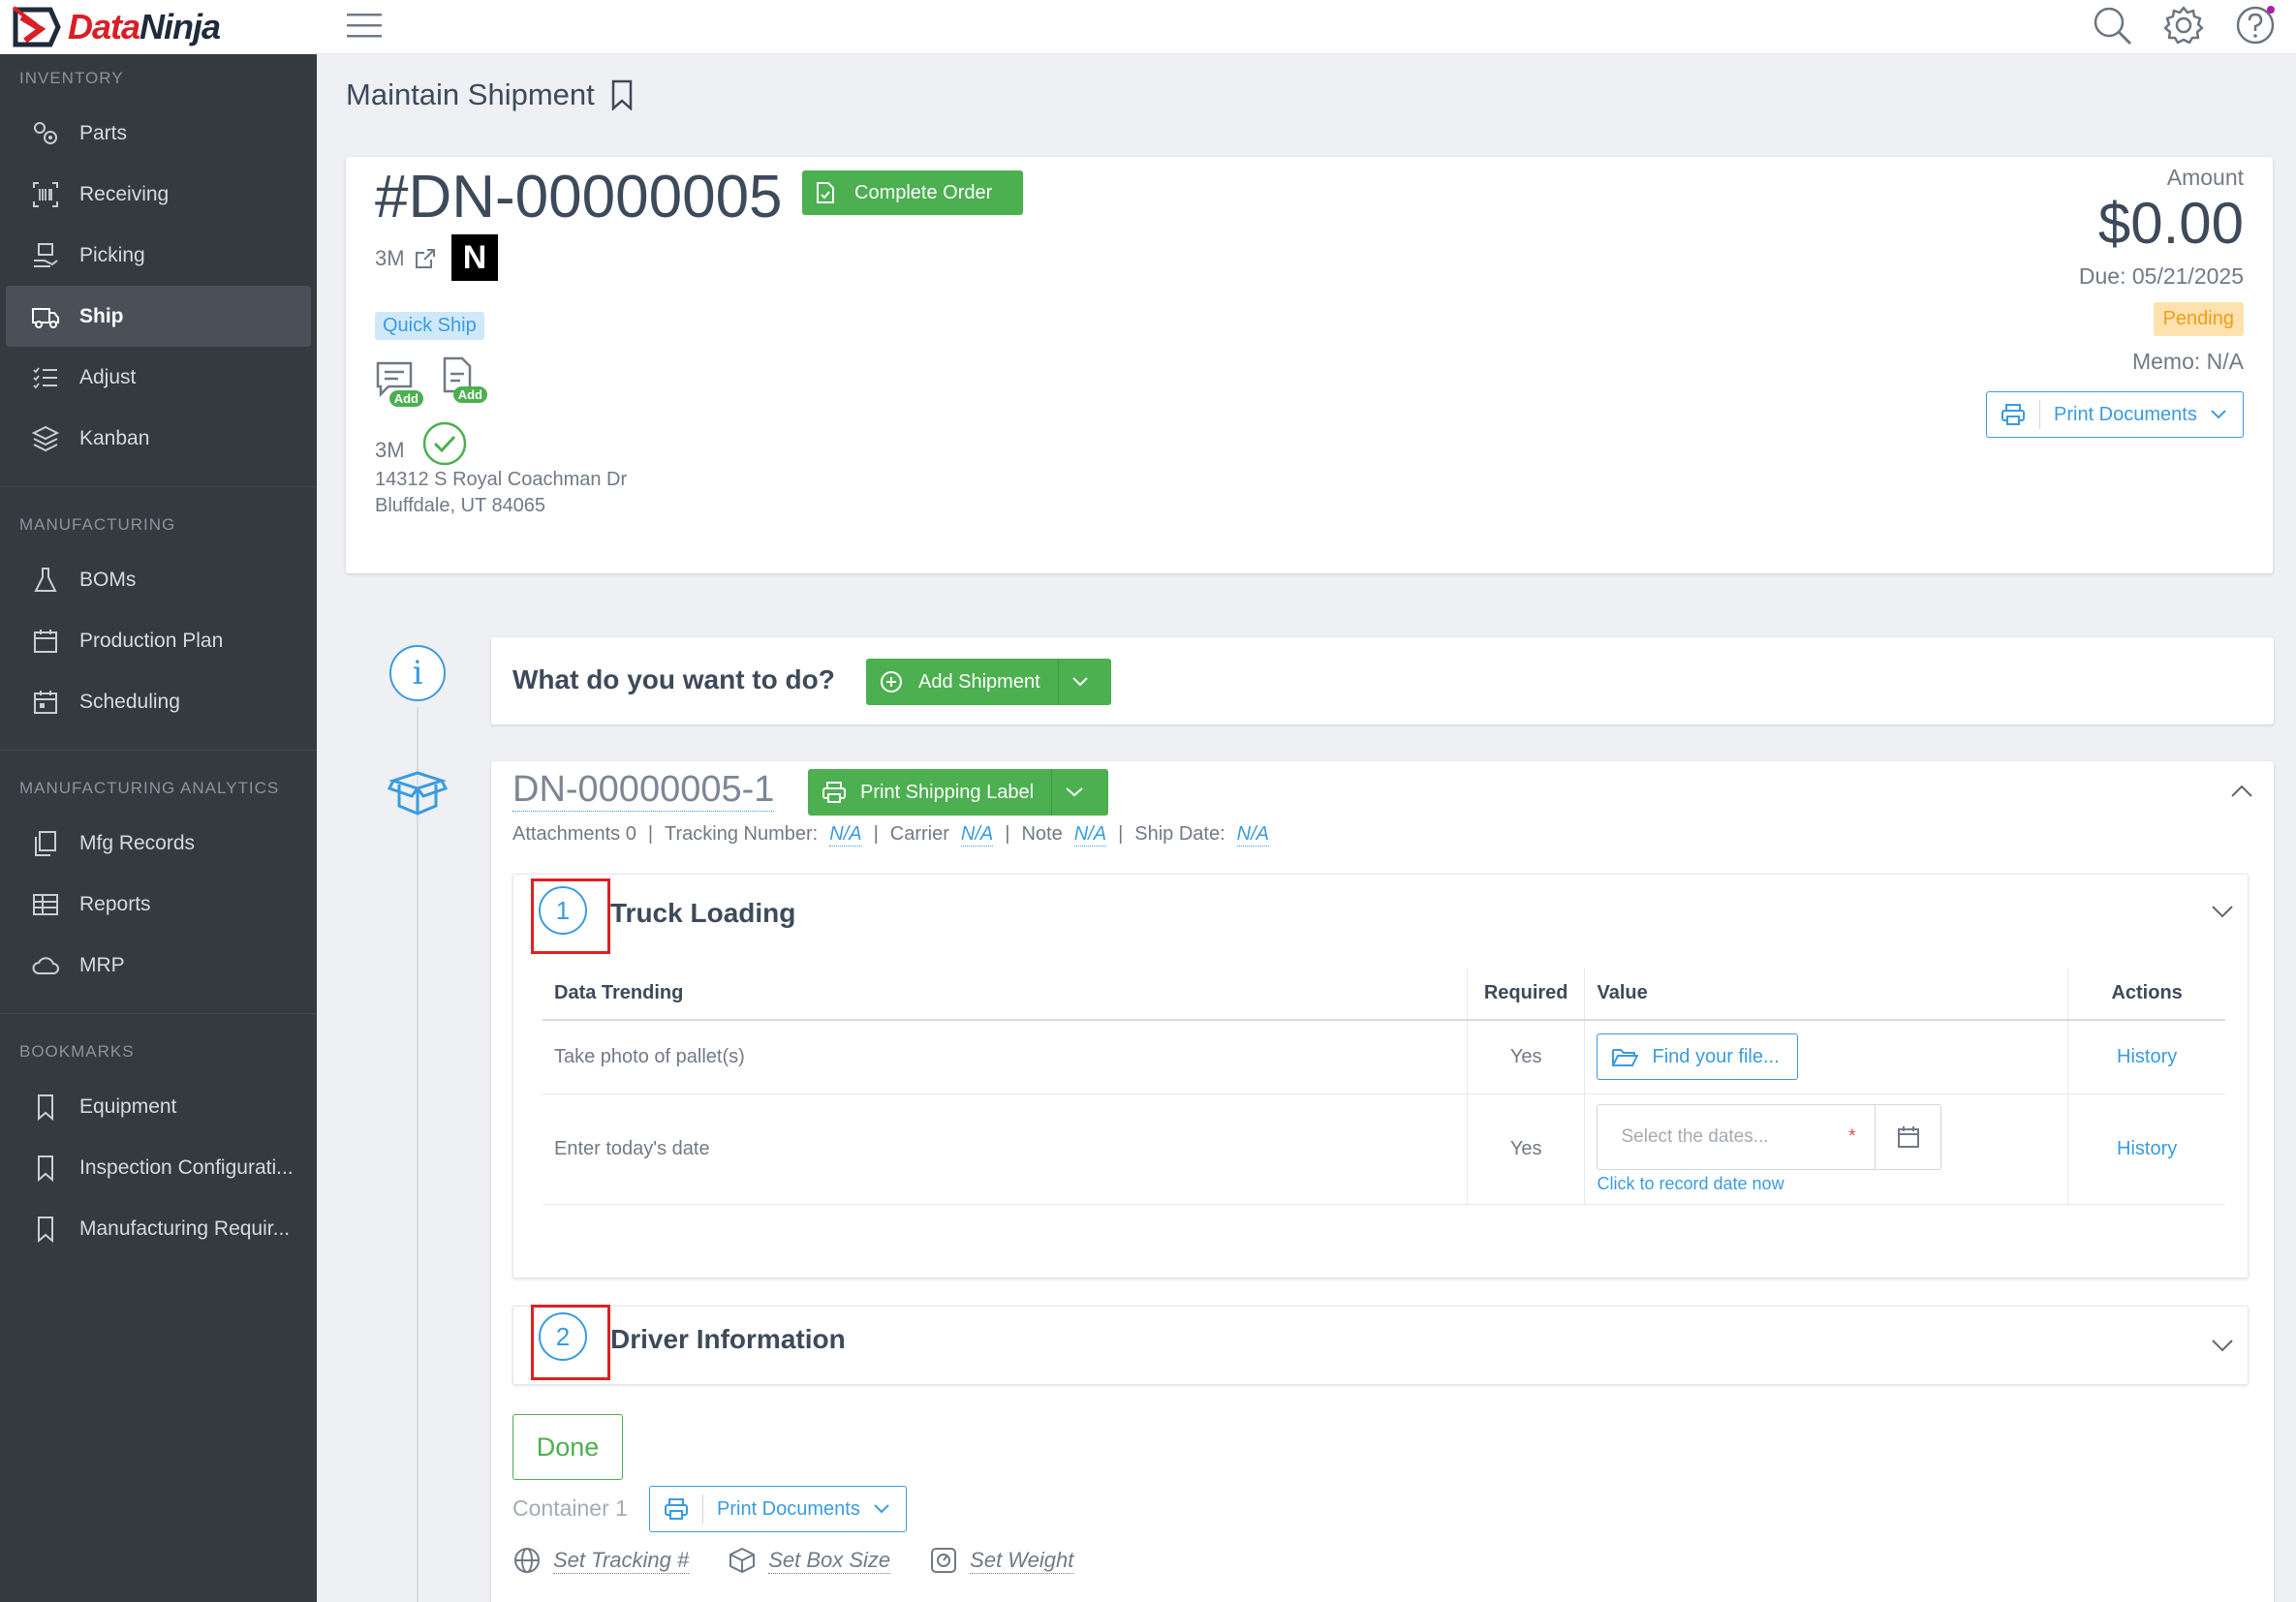 The height and width of the screenshot is (1602, 2296). Describe the element at coordinates (364, 26) in the screenshot. I see `hamburger-menu-icon` at that location.